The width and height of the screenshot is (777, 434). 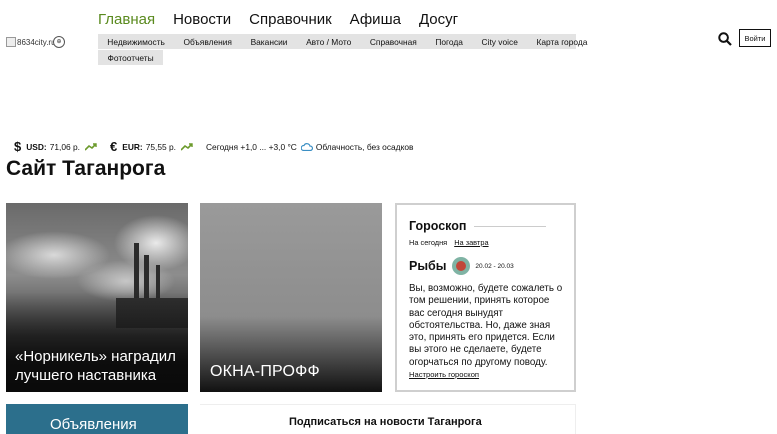 What do you see at coordinates (471, 242) in the screenshot?
I see `tab-tomorrow: На завтра` at bounding box center [471, 242].